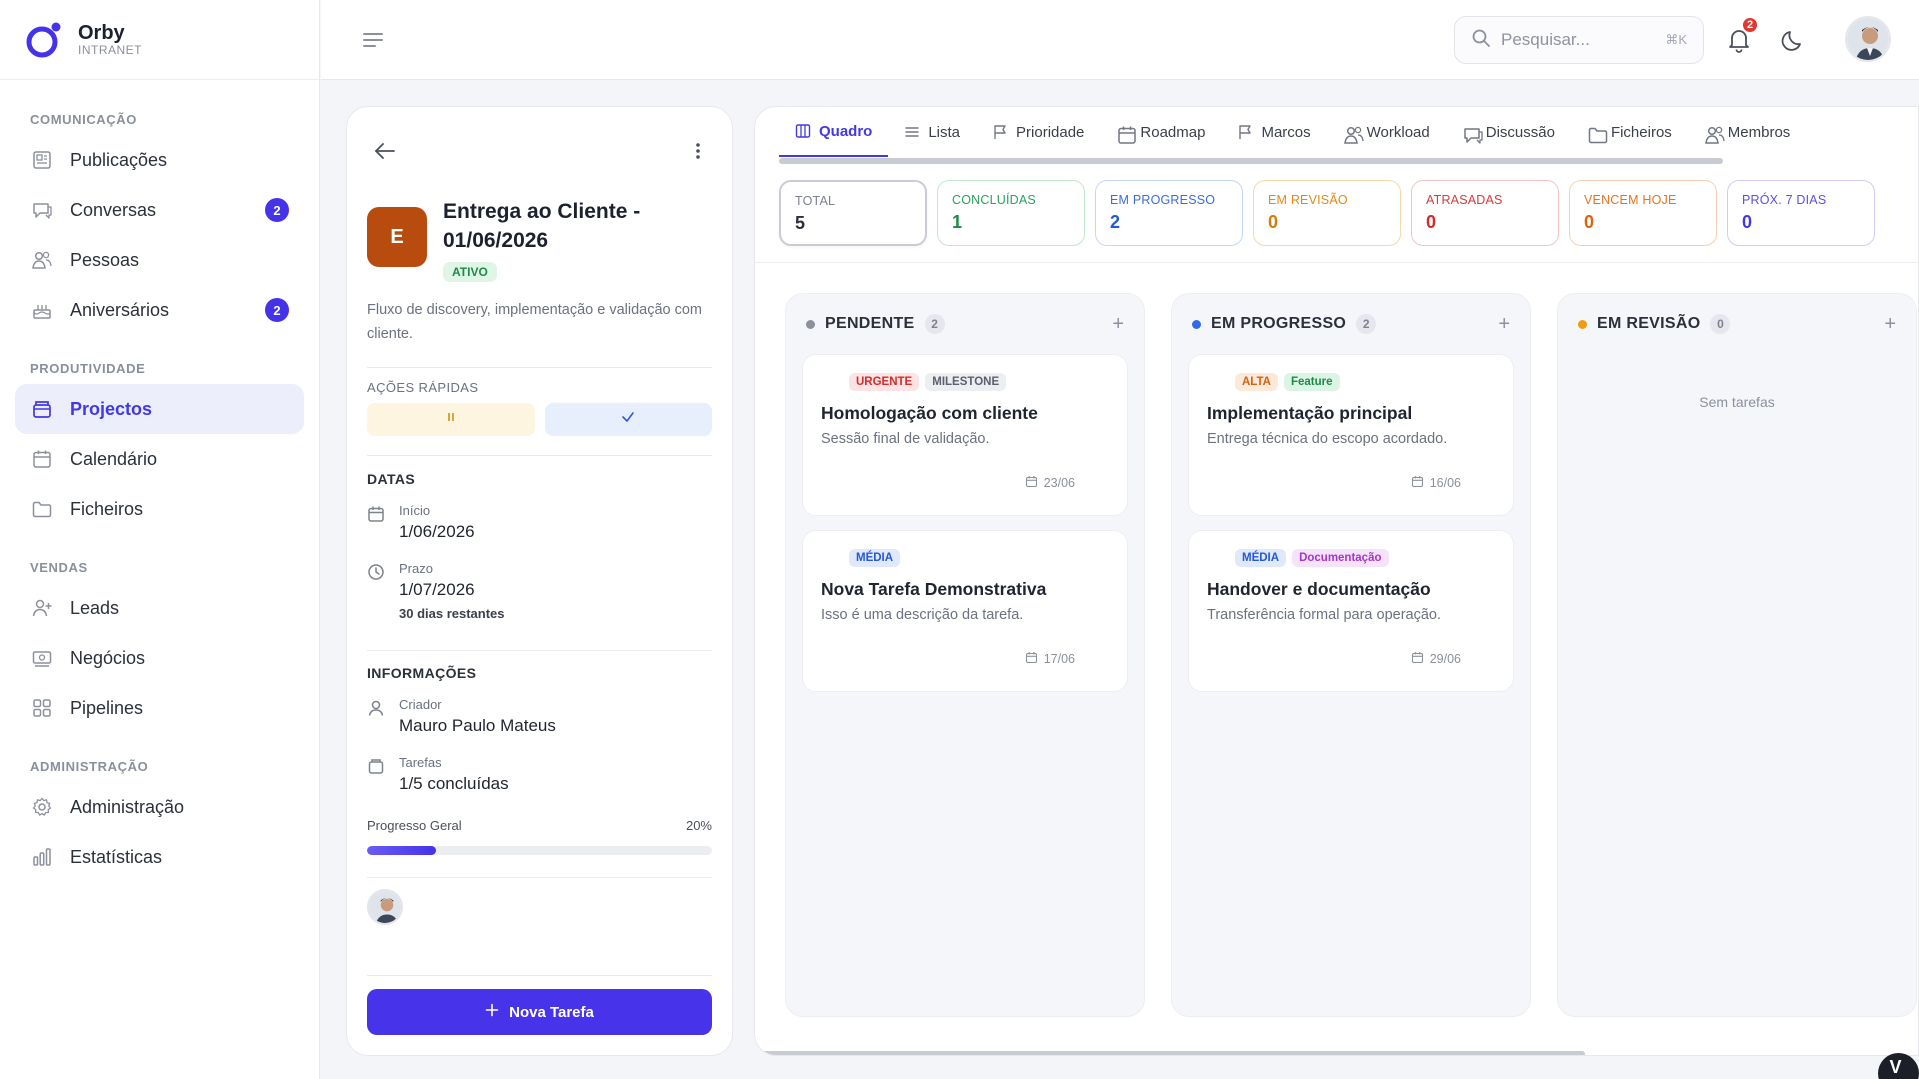 The width and height of the screenshot is (1919, 1079). What do you see at coordinates (120, 309) in the screenshot?
I see `sidebar-item-label: Aniversários` at bounding box center [120, 309].